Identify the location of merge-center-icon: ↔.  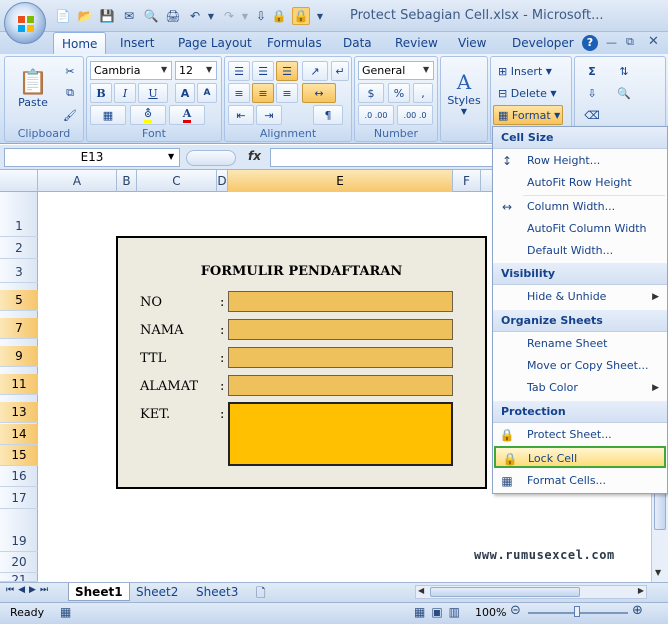
(319, 93).